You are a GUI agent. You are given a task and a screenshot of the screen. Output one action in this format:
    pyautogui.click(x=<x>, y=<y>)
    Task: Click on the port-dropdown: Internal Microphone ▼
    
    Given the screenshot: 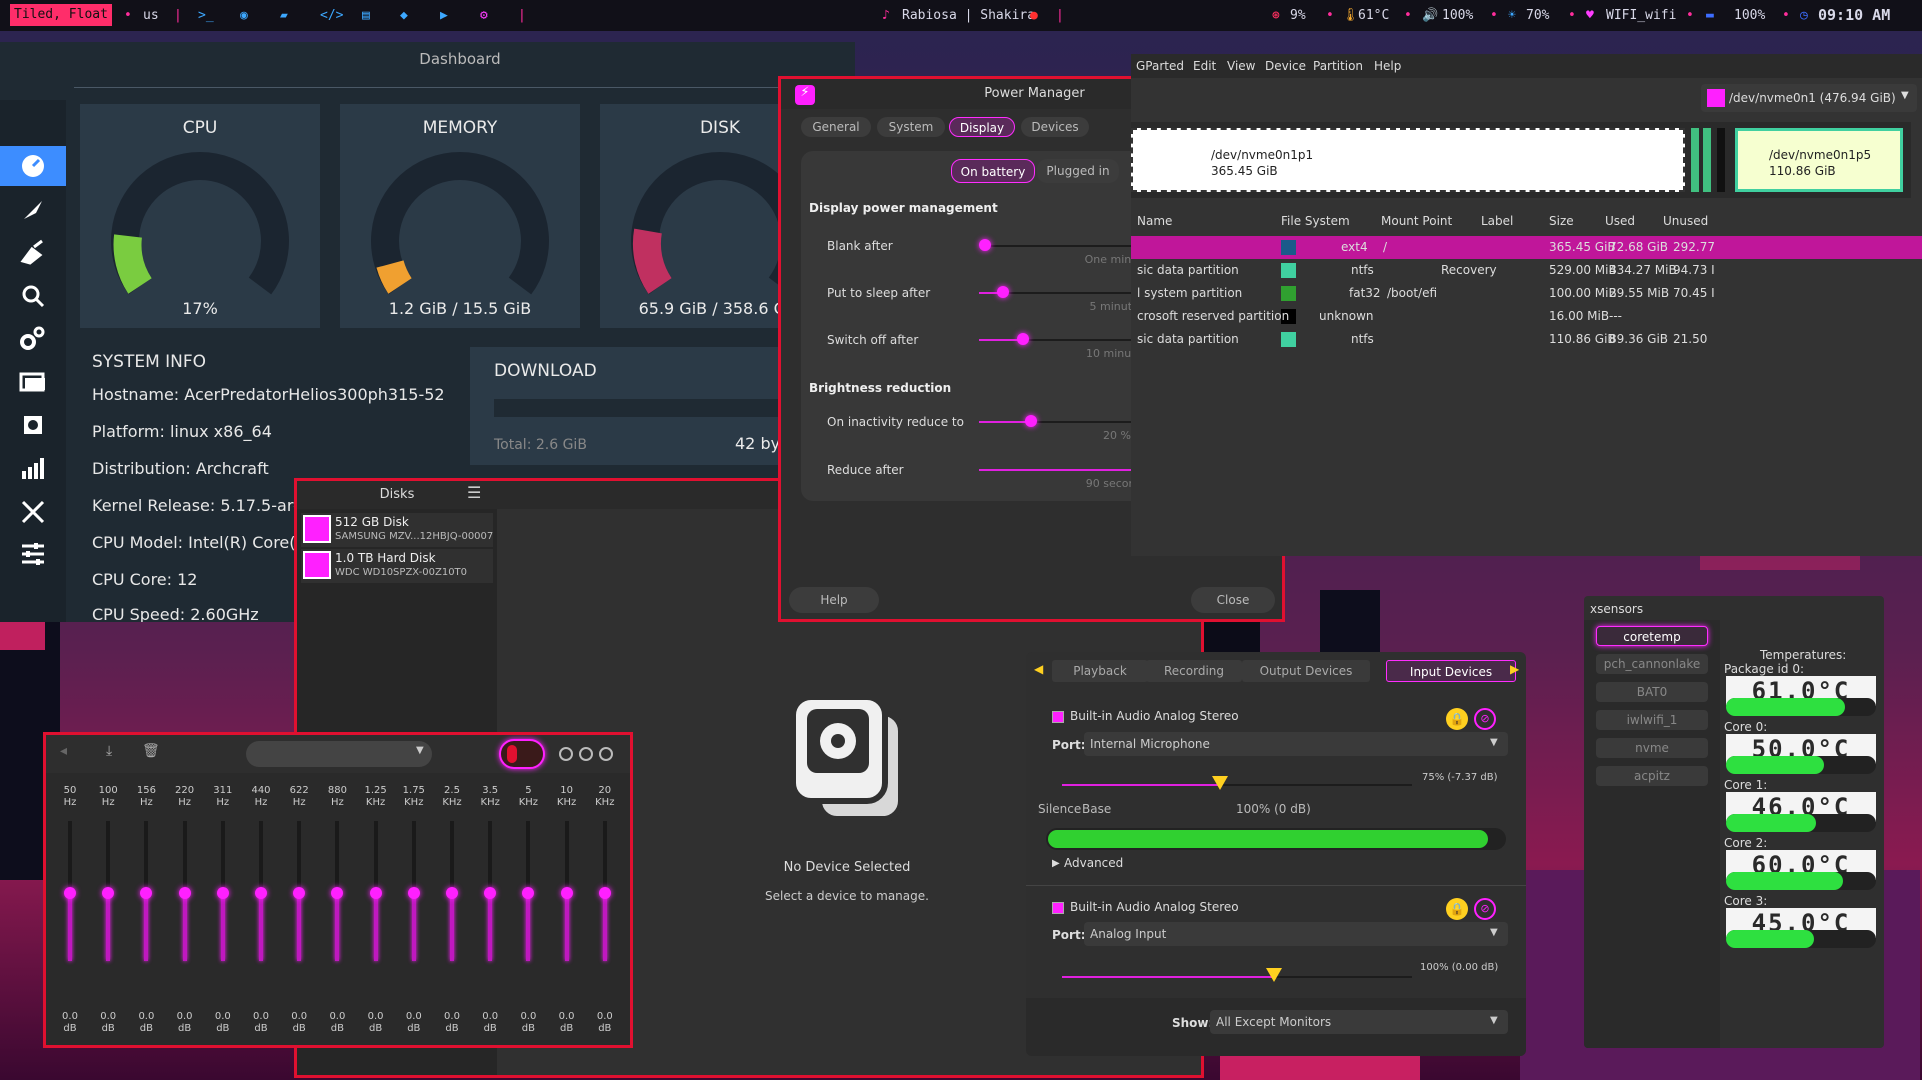 What is the action you would take?
    pyautogui.click(x=1296, y=744)
    